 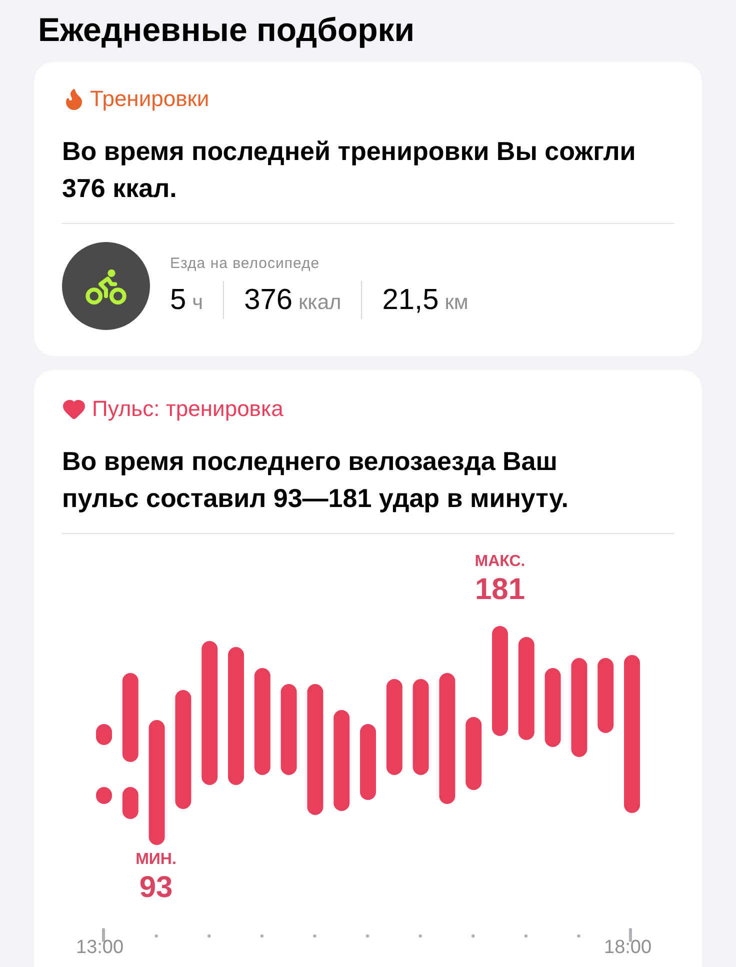 What do you see at coordinates (268, 300) in the screenshot?
I see `stat-value: 376` at bounding box center [268, 300].